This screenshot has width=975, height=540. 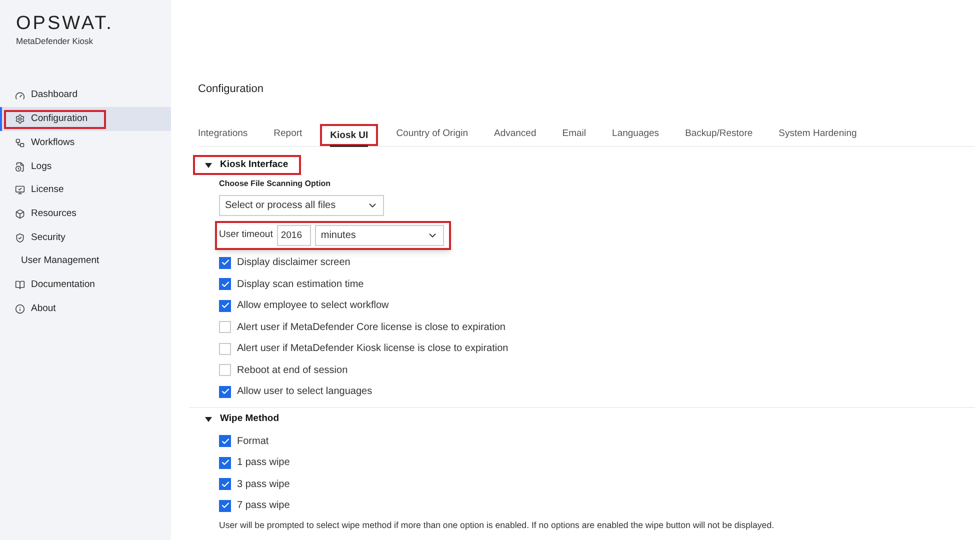 I want to click on info-icon, so click(x=20, y=309).